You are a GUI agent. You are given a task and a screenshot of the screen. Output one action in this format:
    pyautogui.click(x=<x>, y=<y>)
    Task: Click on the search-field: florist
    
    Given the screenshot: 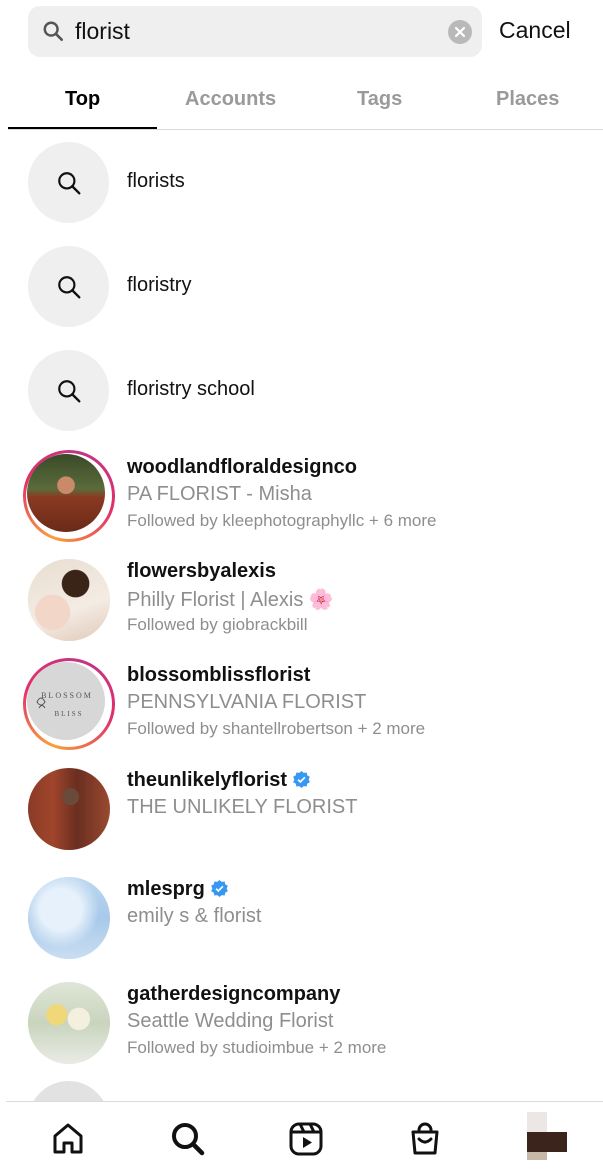 What is the action you would take?
    pyautogui.click(x=255, y=31)
    